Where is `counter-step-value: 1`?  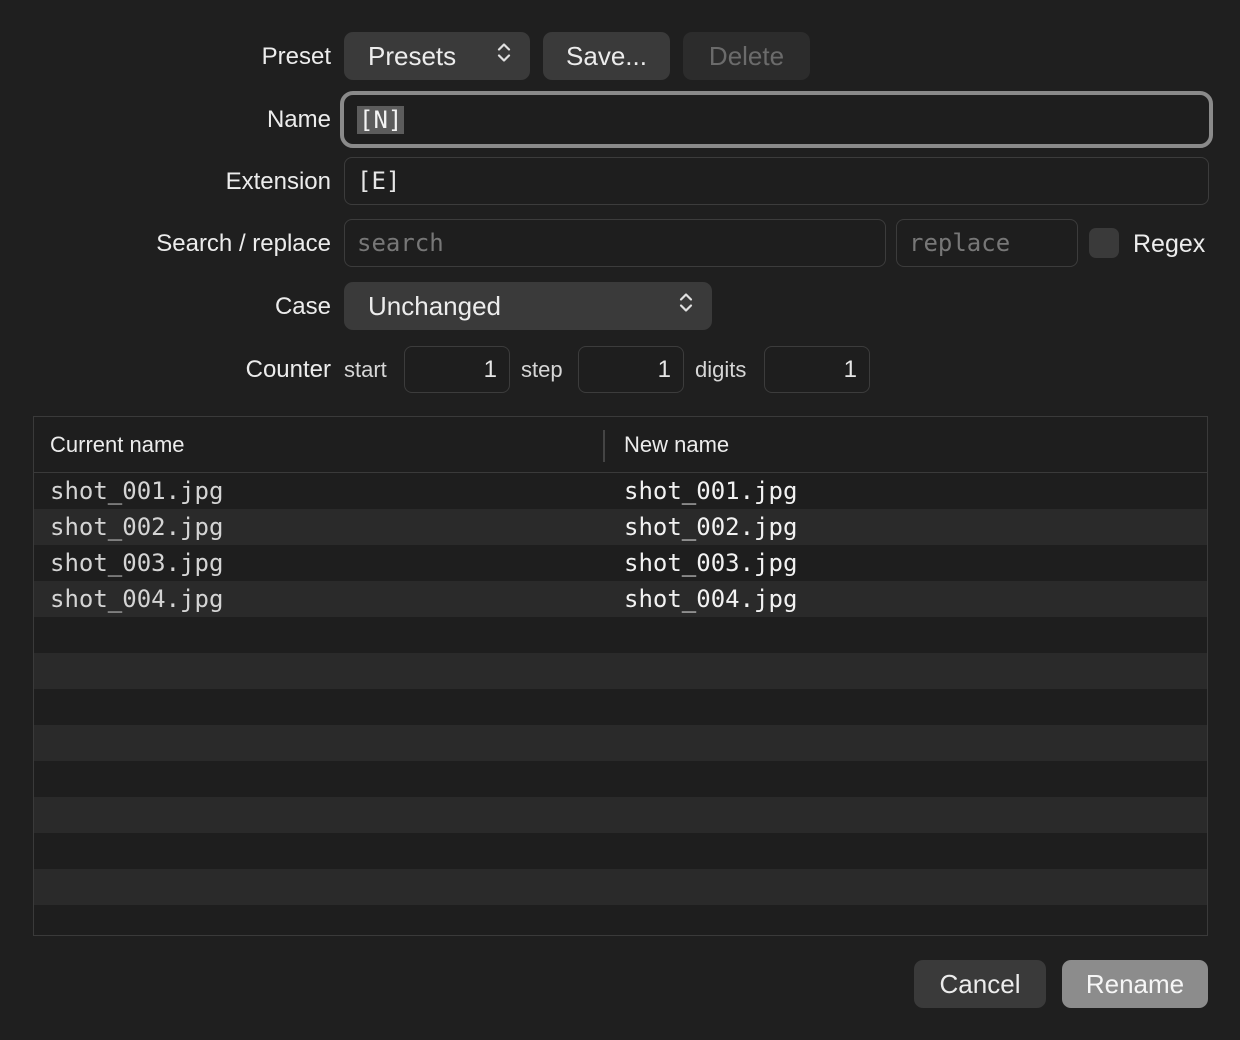
counter-step-value: 1 is located at coordinates (664, 369).